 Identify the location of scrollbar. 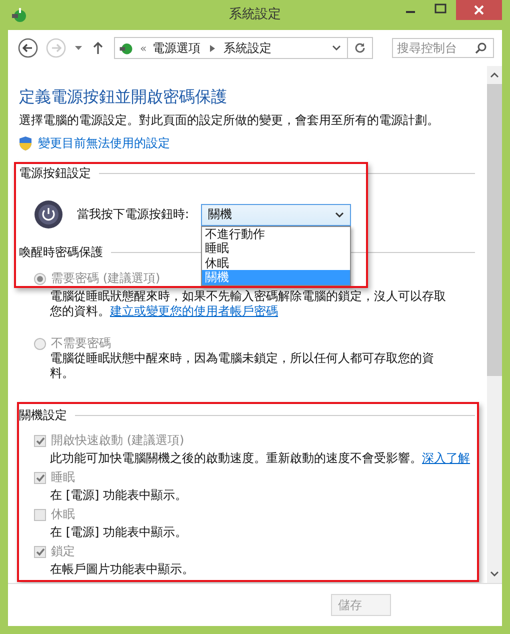
(494, 324).